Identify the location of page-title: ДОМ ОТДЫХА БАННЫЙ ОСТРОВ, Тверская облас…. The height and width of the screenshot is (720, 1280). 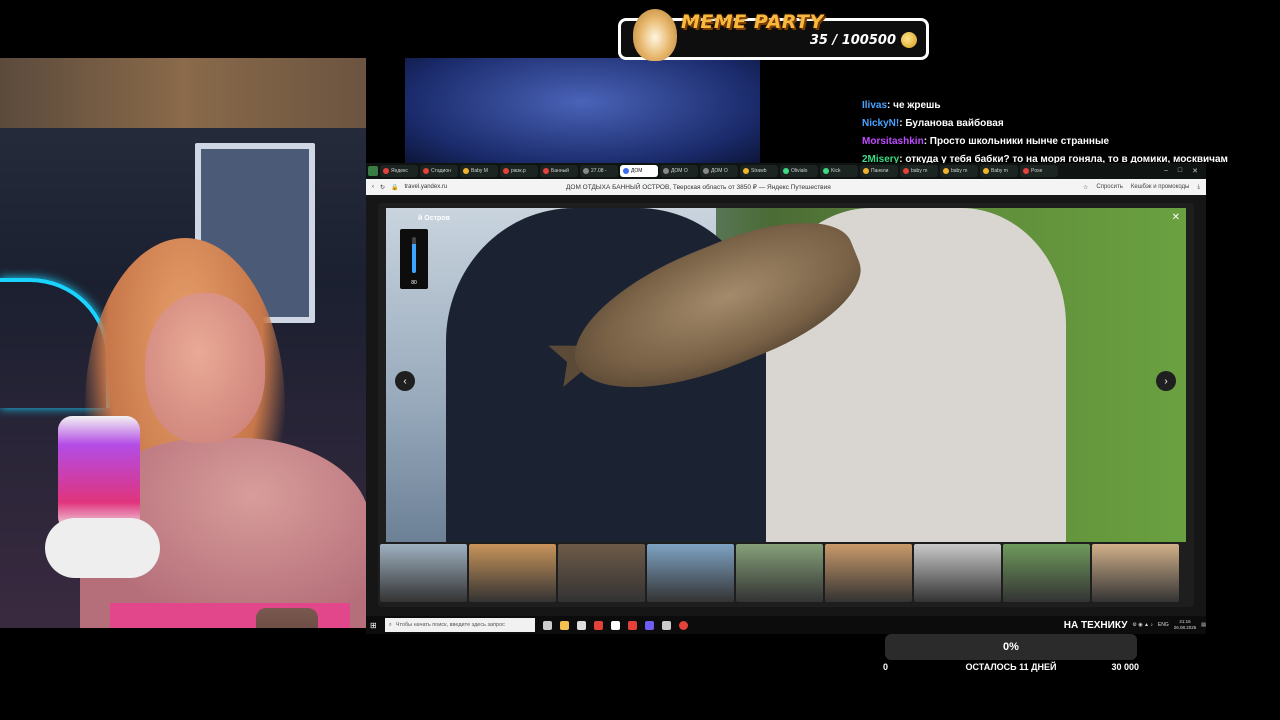
(698, 187).